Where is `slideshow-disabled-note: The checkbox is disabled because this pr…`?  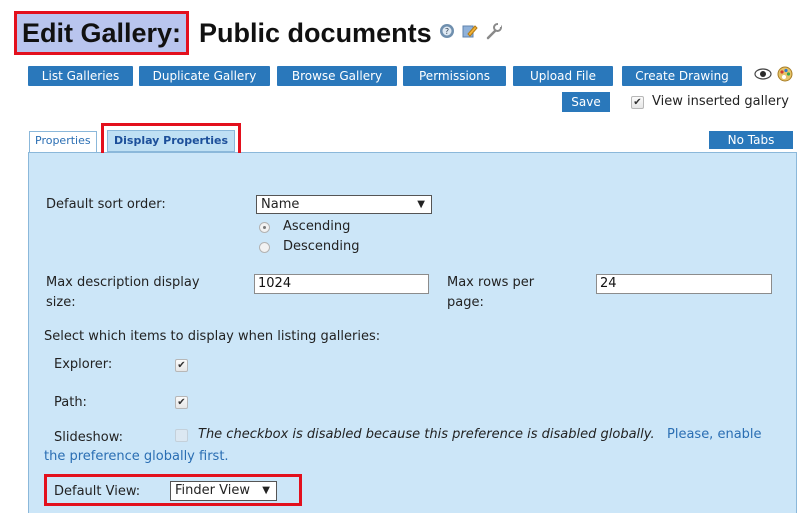
slideshow-disabled-note: The checkbox is disabled because this pr… is located at coordinates (426, 434).